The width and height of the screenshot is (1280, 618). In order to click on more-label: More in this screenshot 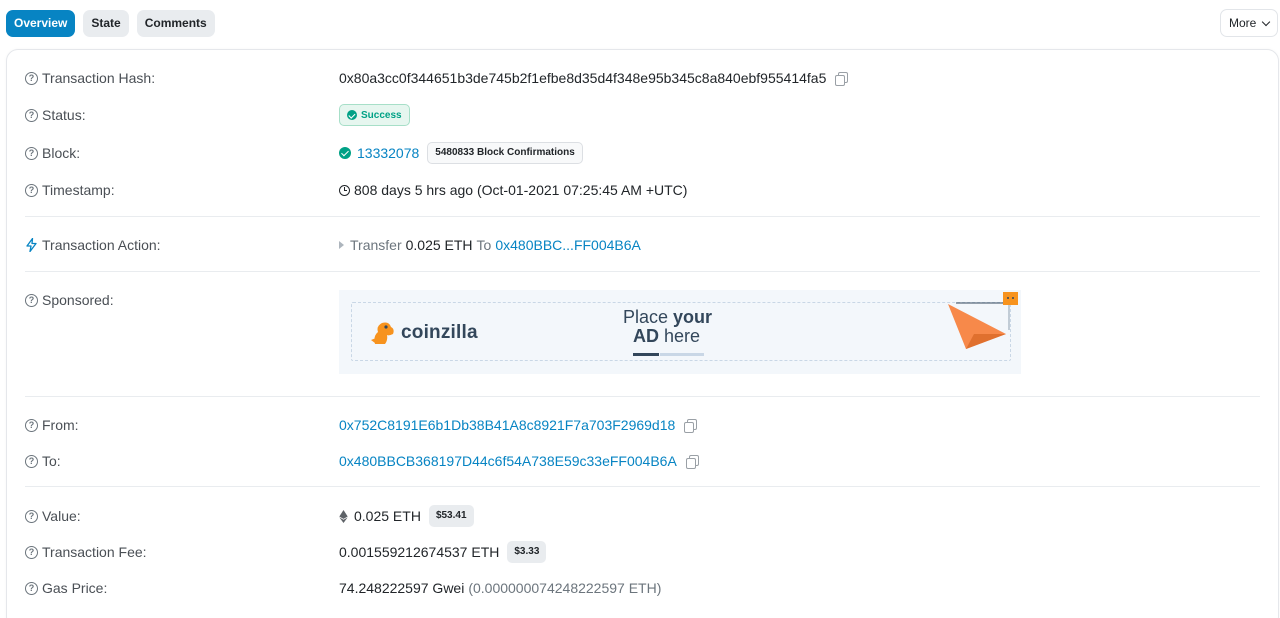, I will do `click(1243, 23)`.